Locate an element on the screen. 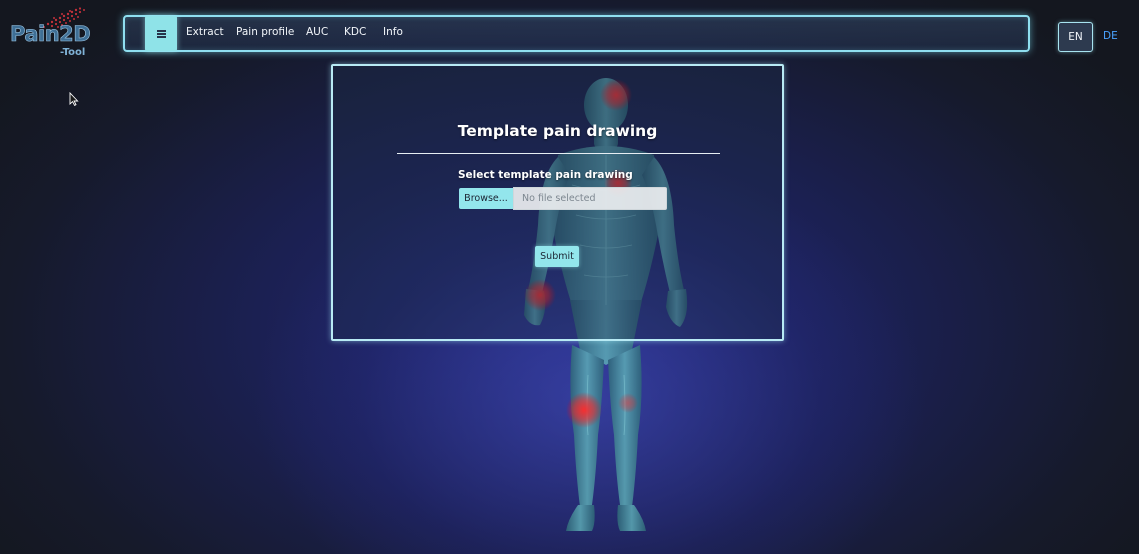 The width and height of the screenshot is (1139, 554). language-en-button: EN is located at coordinates (1075, 37).